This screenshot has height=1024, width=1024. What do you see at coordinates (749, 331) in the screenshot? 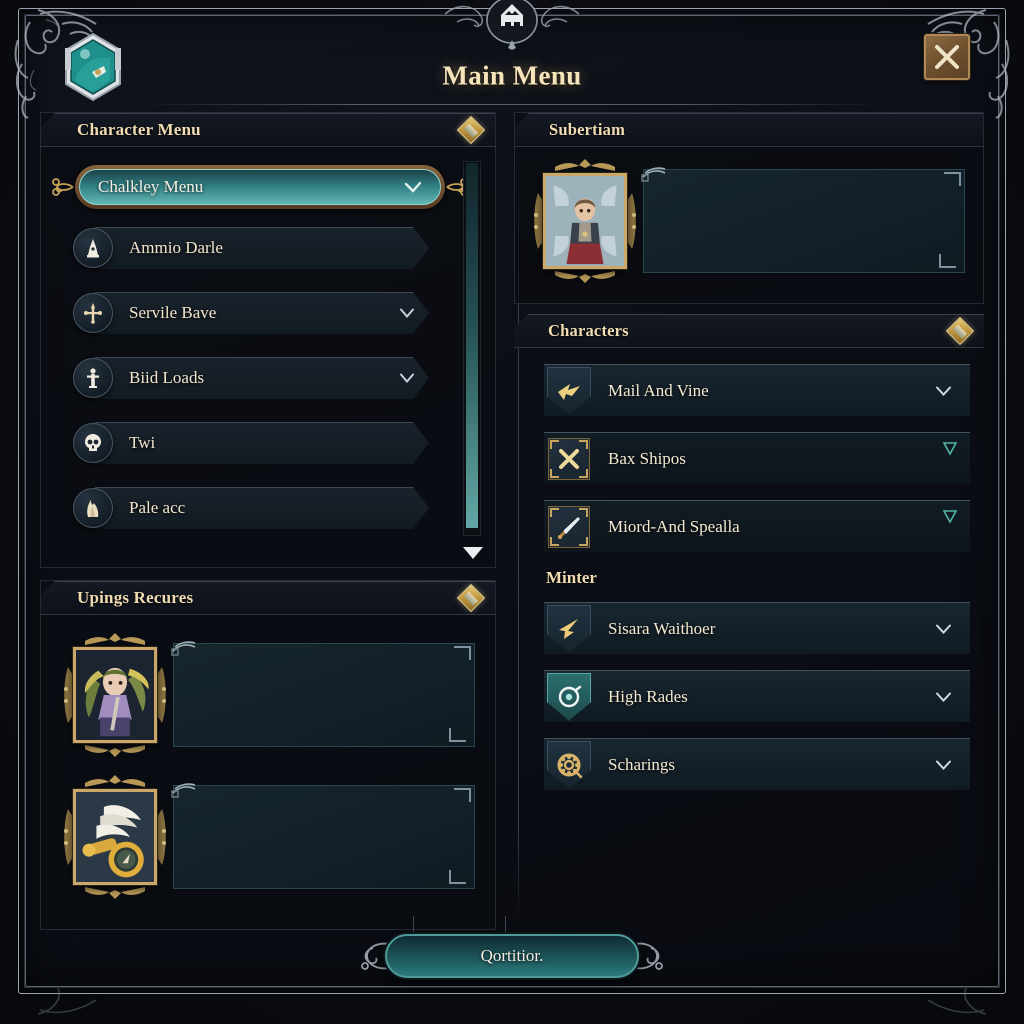
I see `characters-header: Characters` at bounding box center [749, 331].